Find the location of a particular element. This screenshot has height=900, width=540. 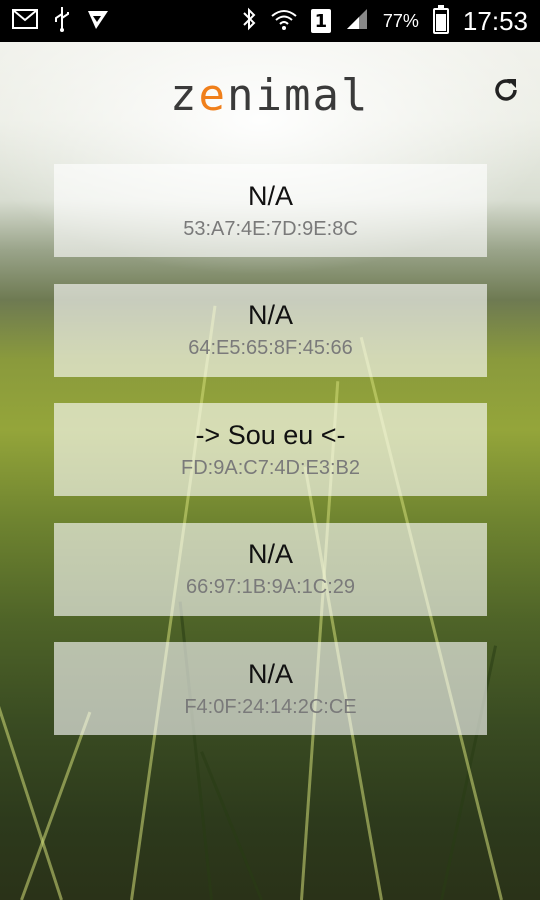

device-item: N/A 66:97:1B:9A:1C:29 is located at coordinates (270, 569).